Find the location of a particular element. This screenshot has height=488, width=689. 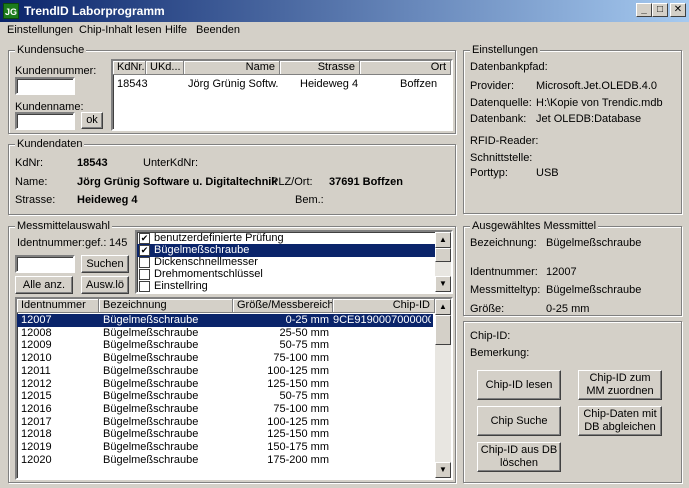

table-row: 12015 Bügelmeßschraube 50-75 mm is located at coordinates (227, 396).